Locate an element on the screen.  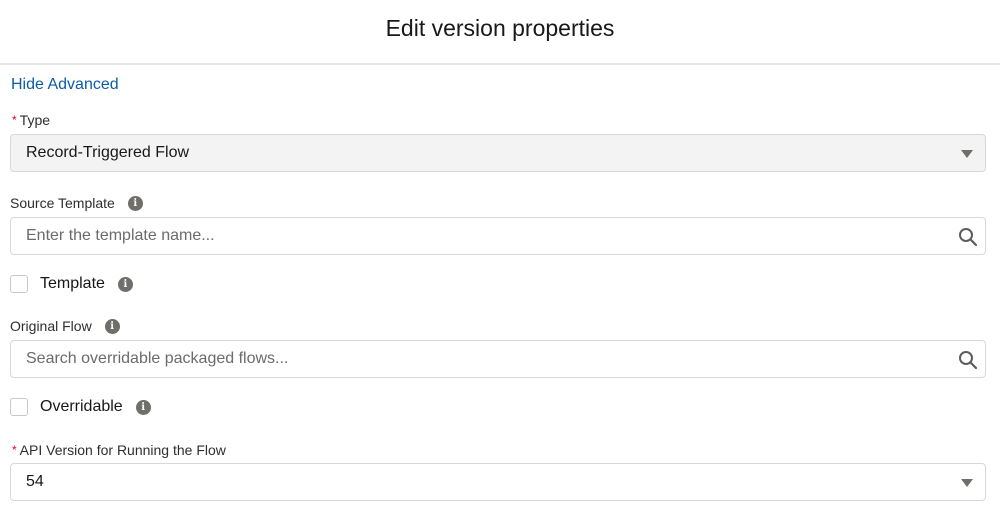
template-checkbox is located at coordinates (19, 284).